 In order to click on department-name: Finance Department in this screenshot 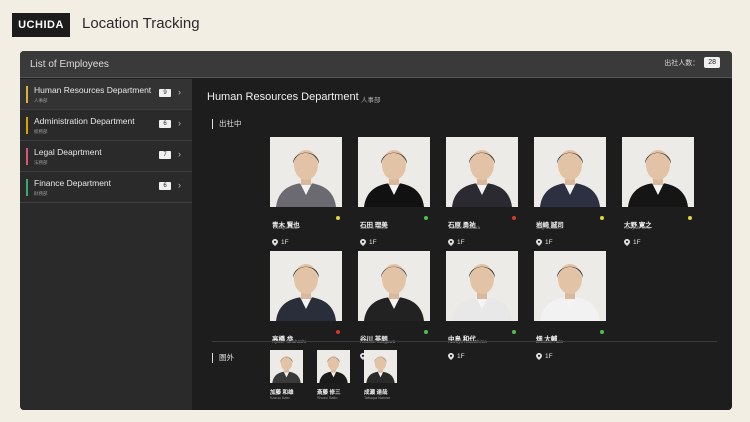, I will do `click(73, 183)`.